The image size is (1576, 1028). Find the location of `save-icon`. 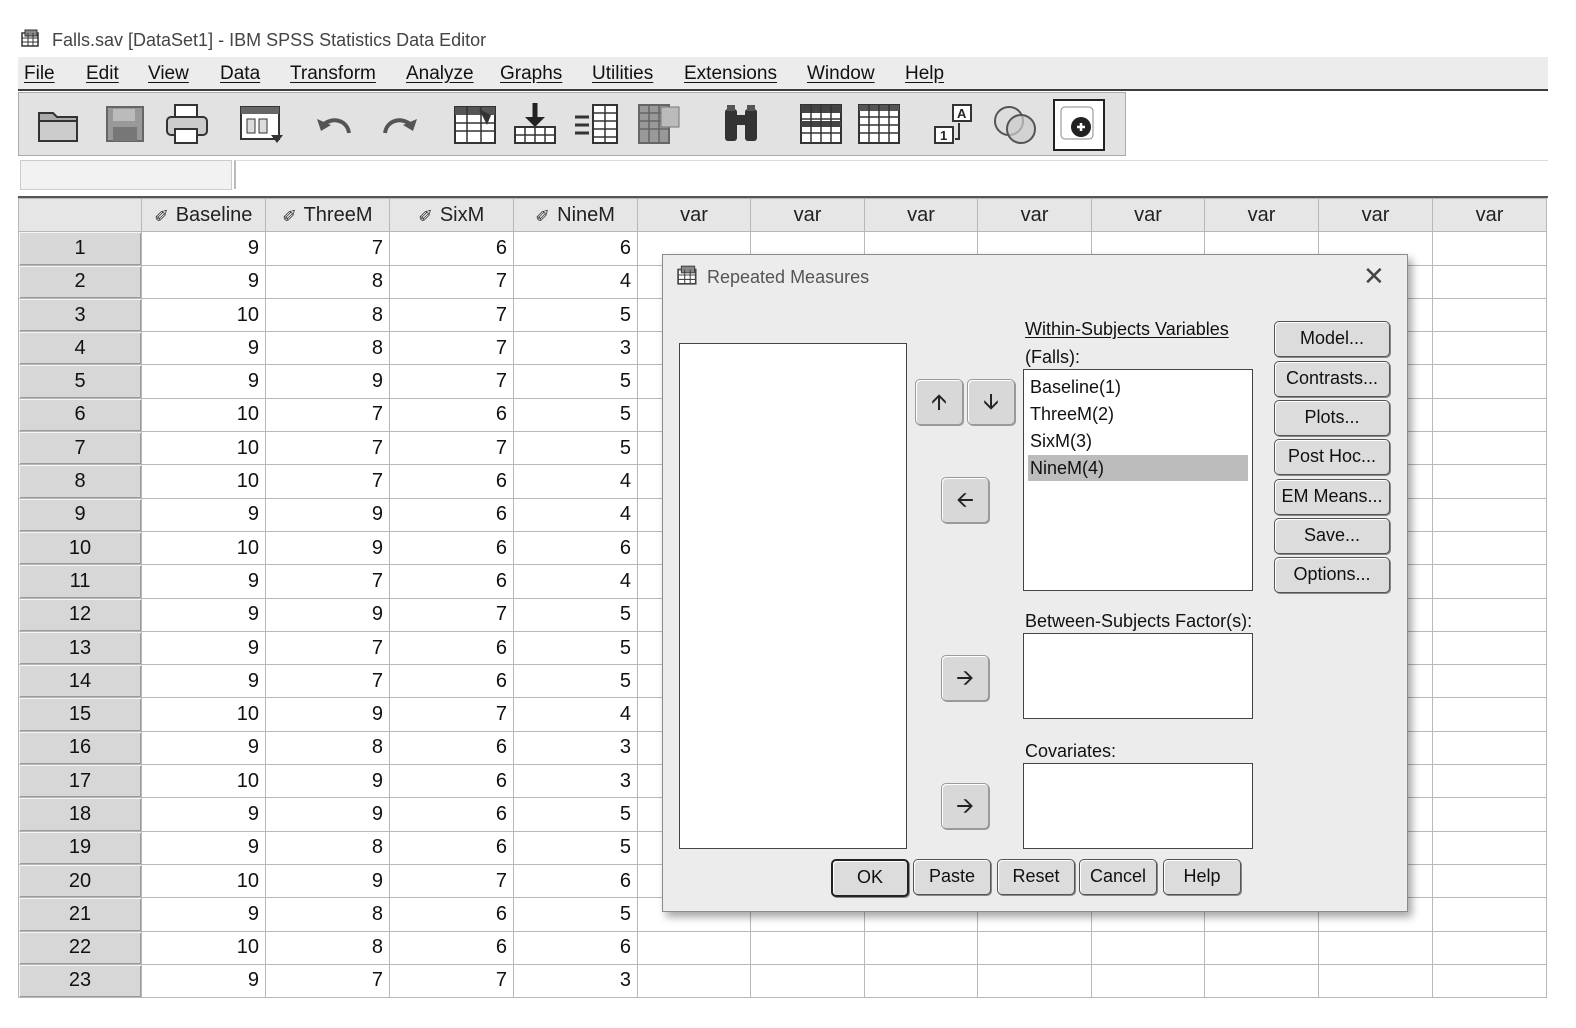

save-icon is located at coordinates (125, 124).